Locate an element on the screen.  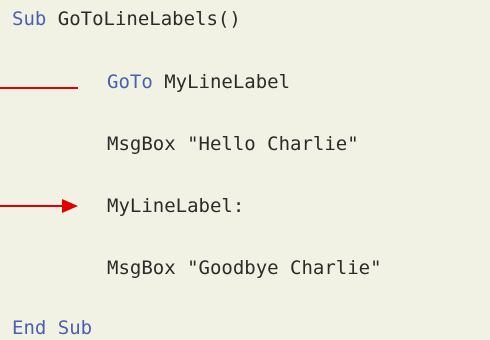
code-line-end-sub: End Sub is located at coordinates (52, 328).